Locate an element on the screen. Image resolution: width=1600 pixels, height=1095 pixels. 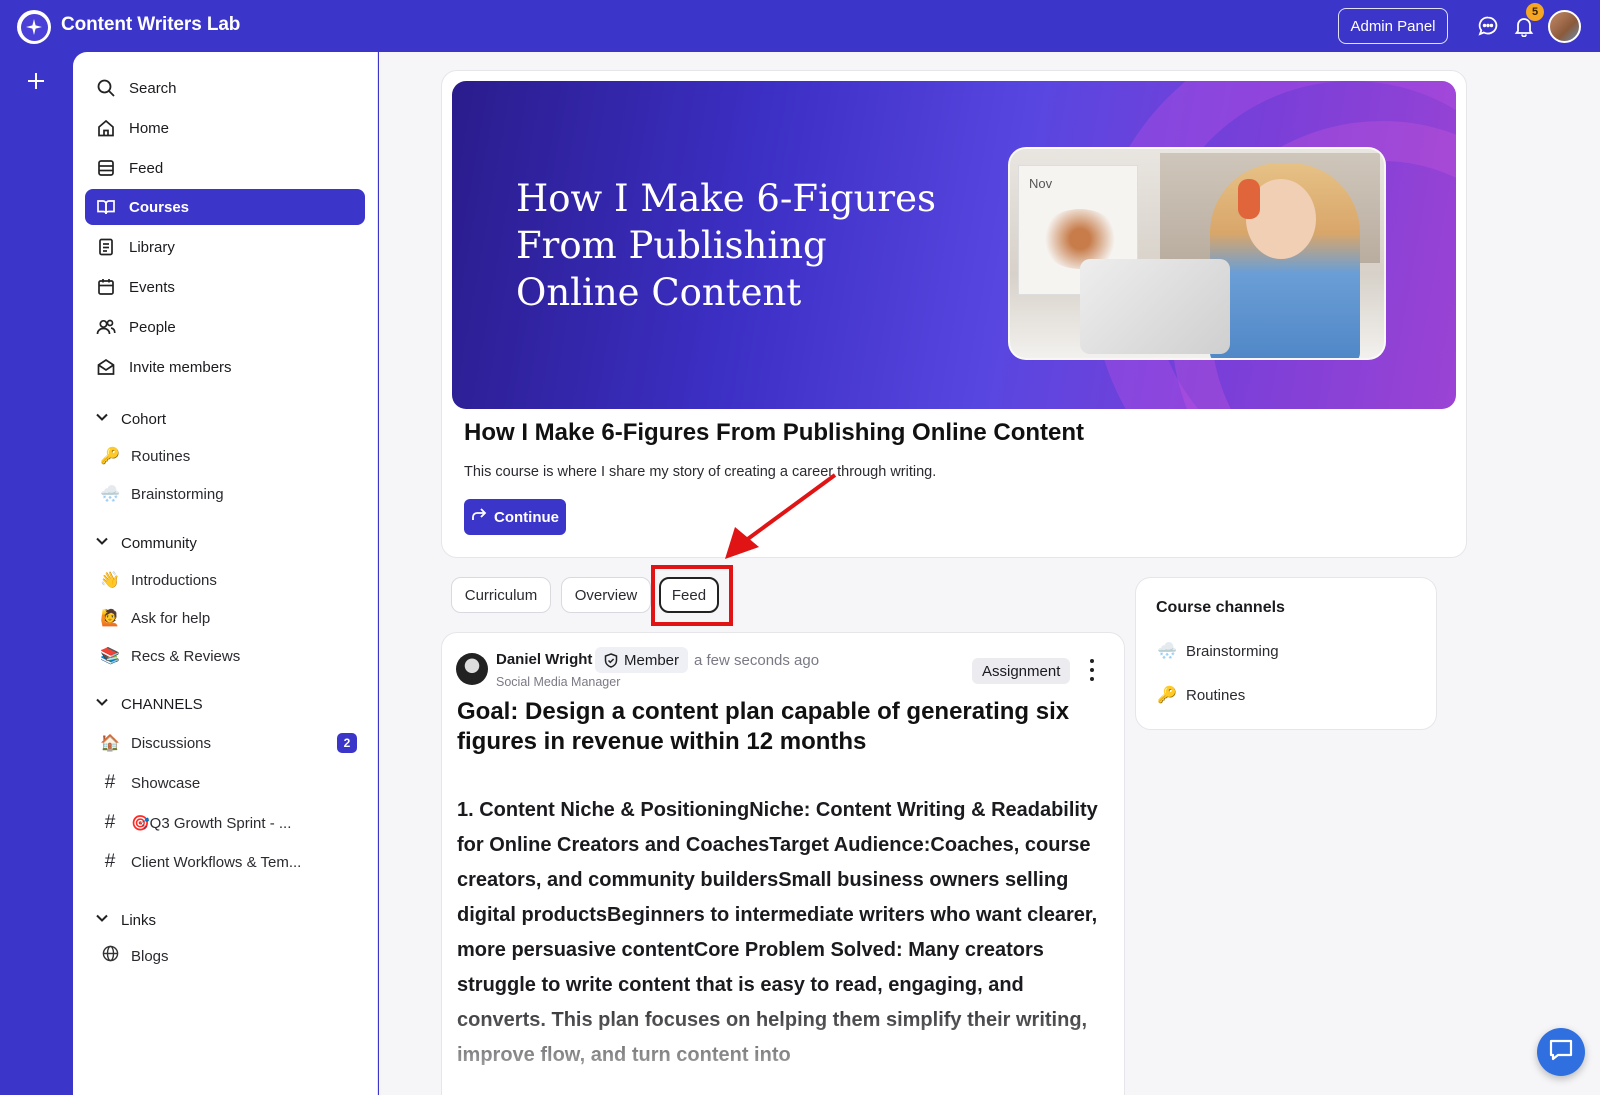
section-community-toggle: Community is located at coordinates (146, 543).